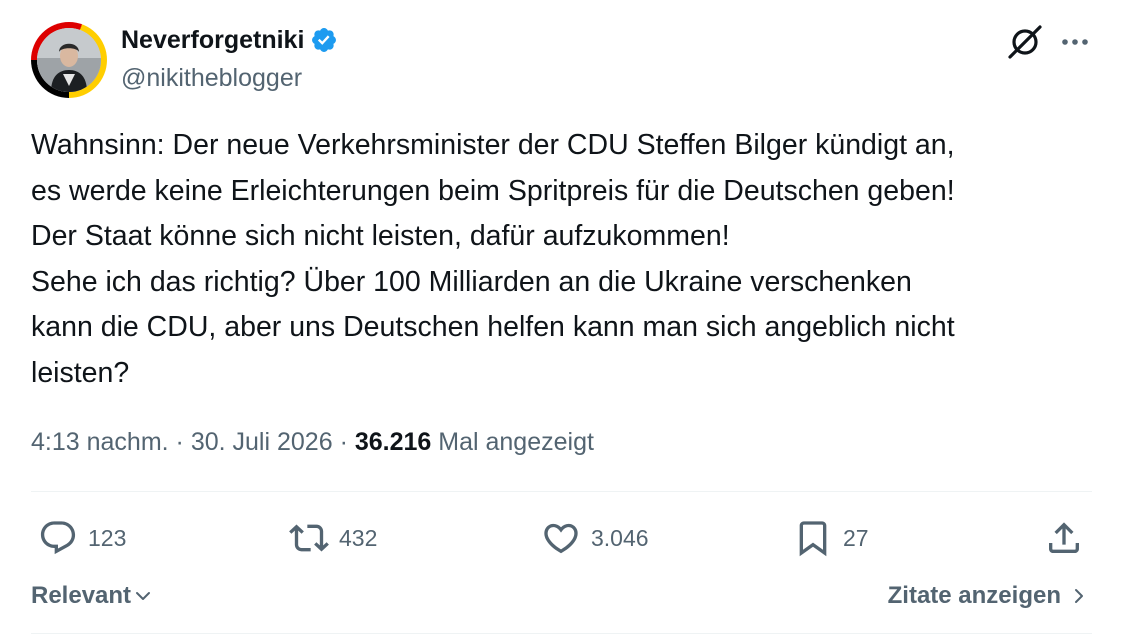 Image resolution: width=1123 pixels, height=635 pixels. Describe the element at coordinates (333, 538) in the screenshot. I see `repost-button: 432` at that location.